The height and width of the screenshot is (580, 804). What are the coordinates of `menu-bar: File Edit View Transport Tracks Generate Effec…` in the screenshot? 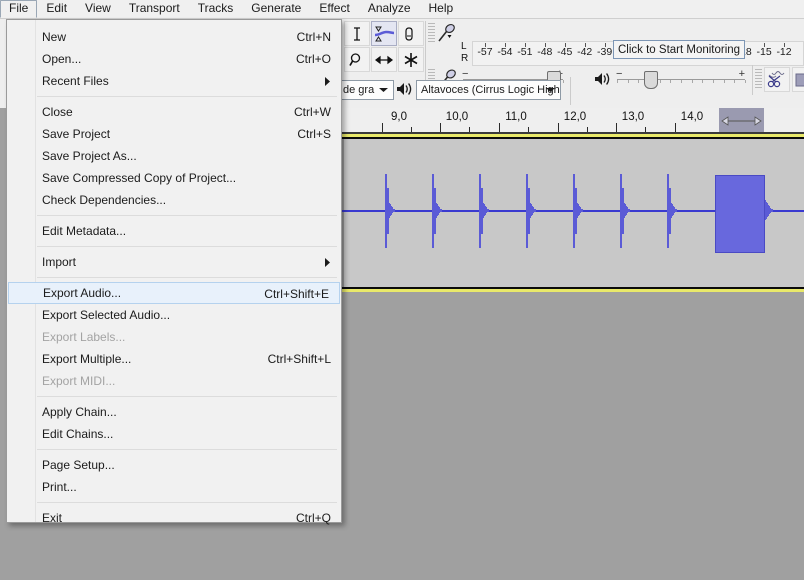 It's located at (402, 9).